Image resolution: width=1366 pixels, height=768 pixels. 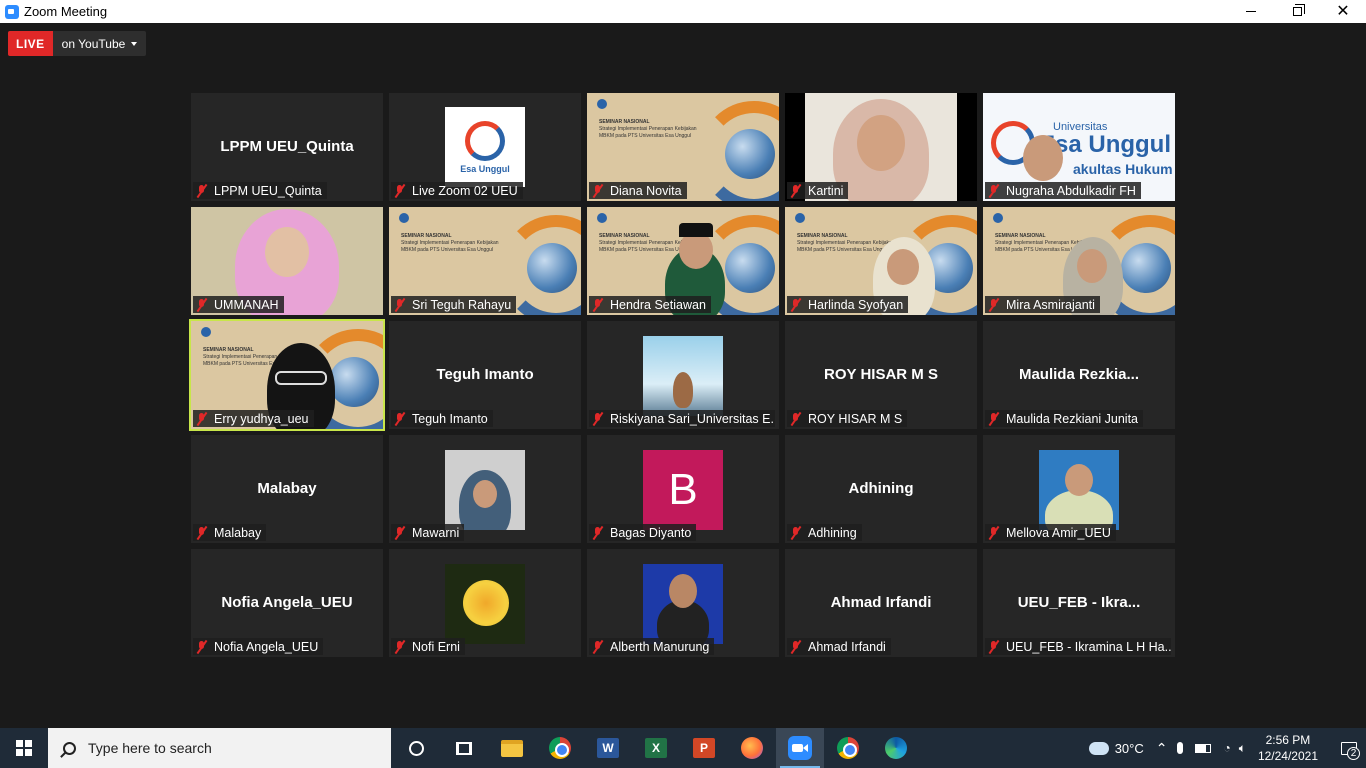 I want to click on participant-name: Ahmad Irfandi, so click(x=847, y=646).